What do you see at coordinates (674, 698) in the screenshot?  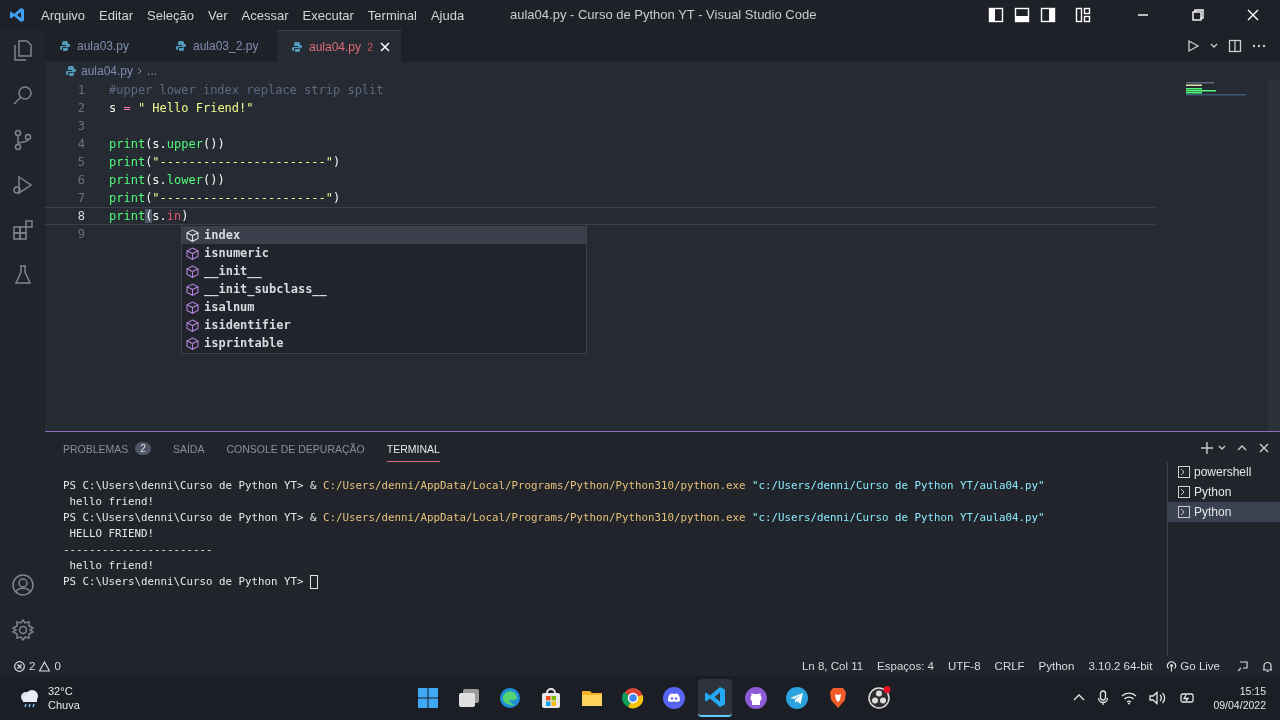 I see `chat-app-icon` at bounding box center [674, 698].